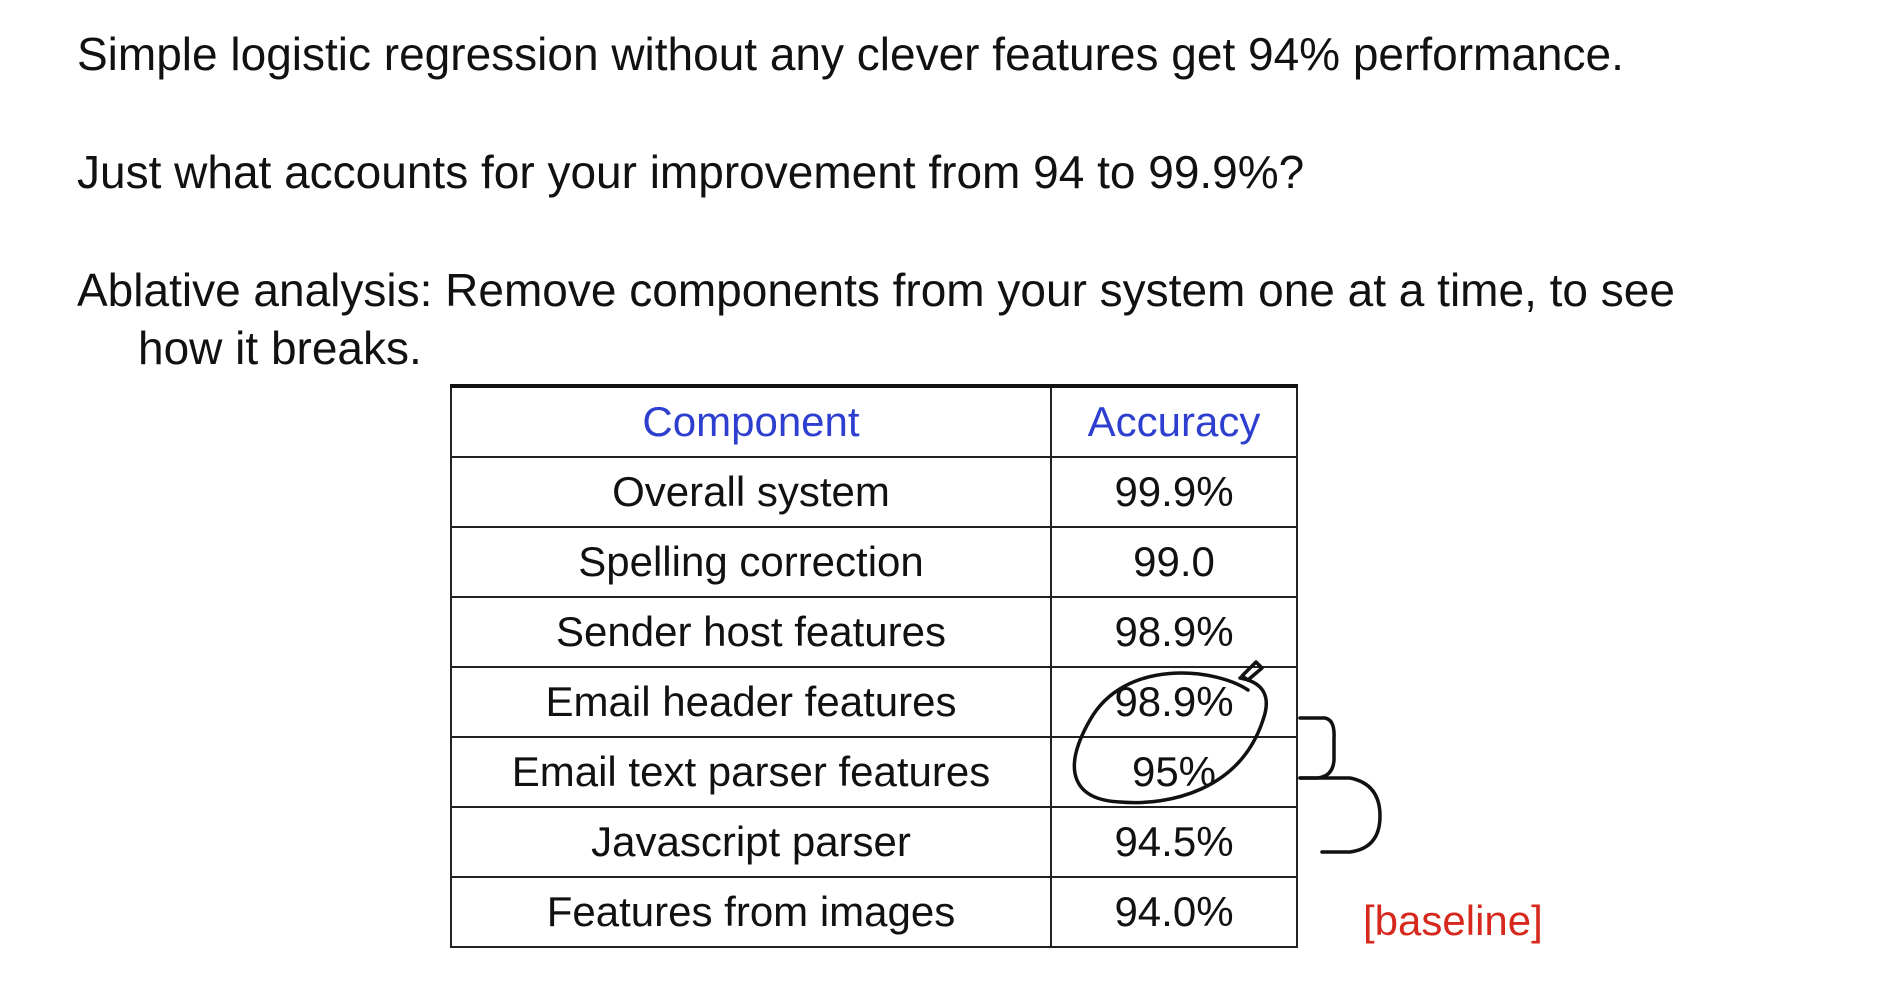 This screenshot has height=992, width=1898. I want to click on table-row: Sender host features 98.9%, so click(874, 632).